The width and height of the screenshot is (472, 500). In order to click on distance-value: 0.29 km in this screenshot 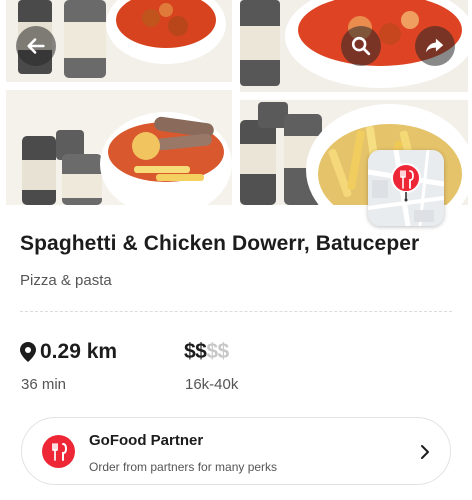, I will do `click(79, 351)`.